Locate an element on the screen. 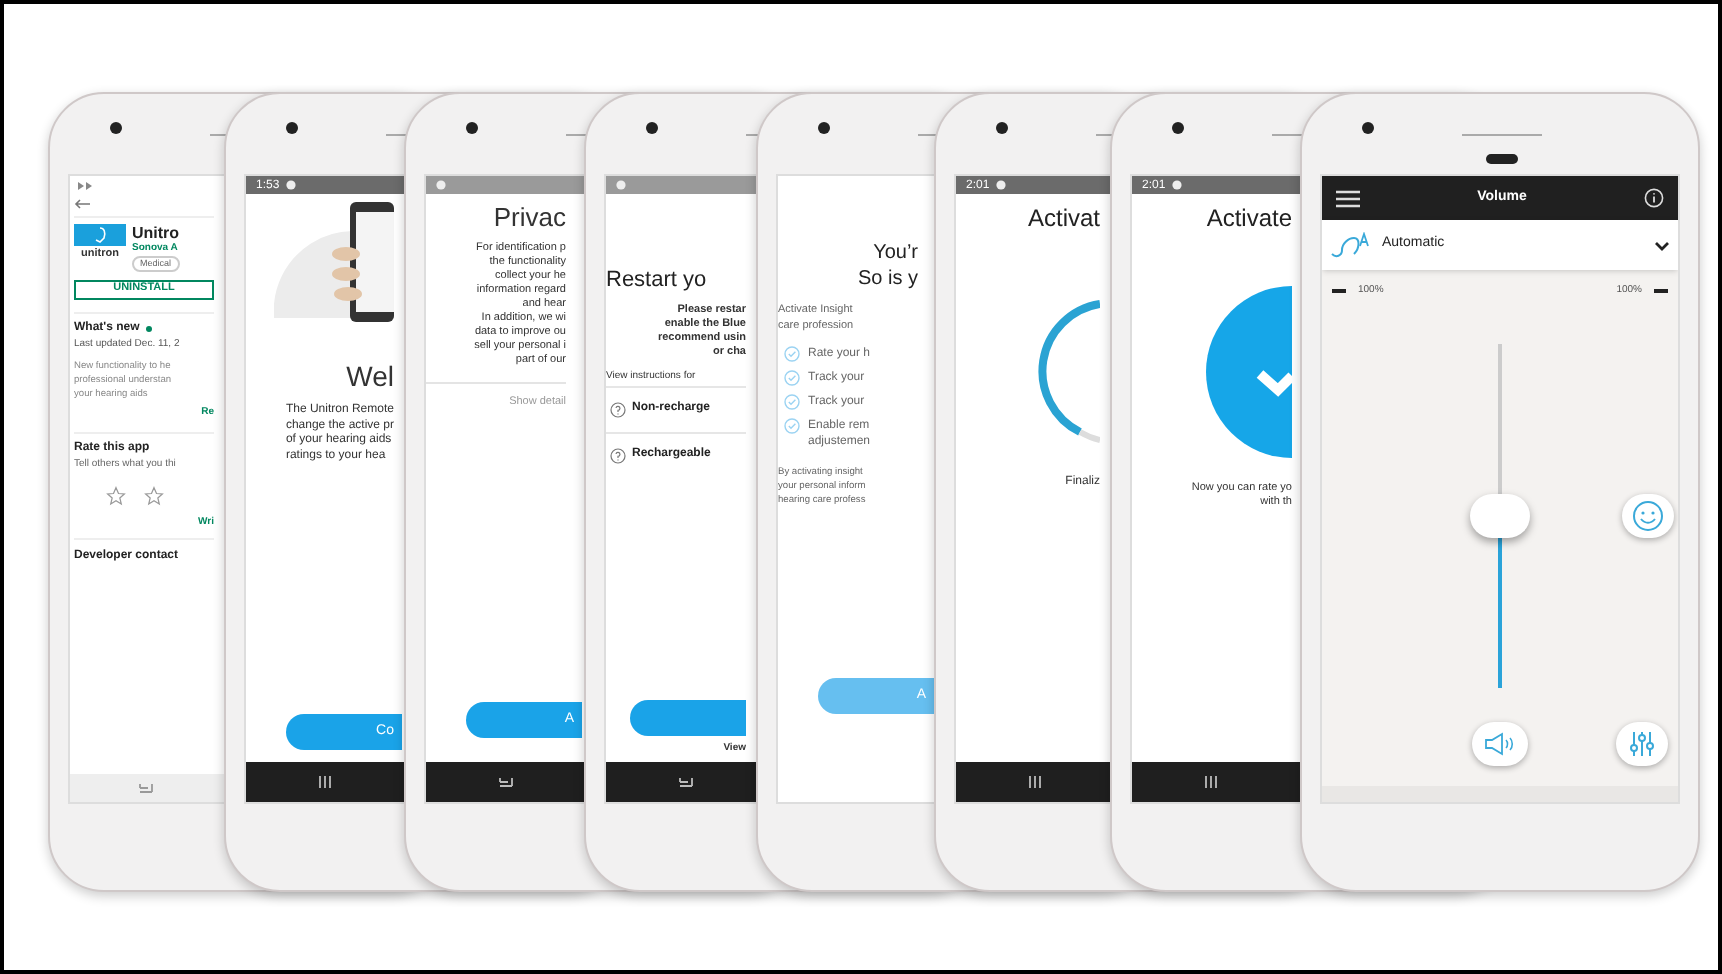 Image resolution: width=1722 pixels, height=974 pixels. screen-title: Activat is located at coordinates (1063, 218).